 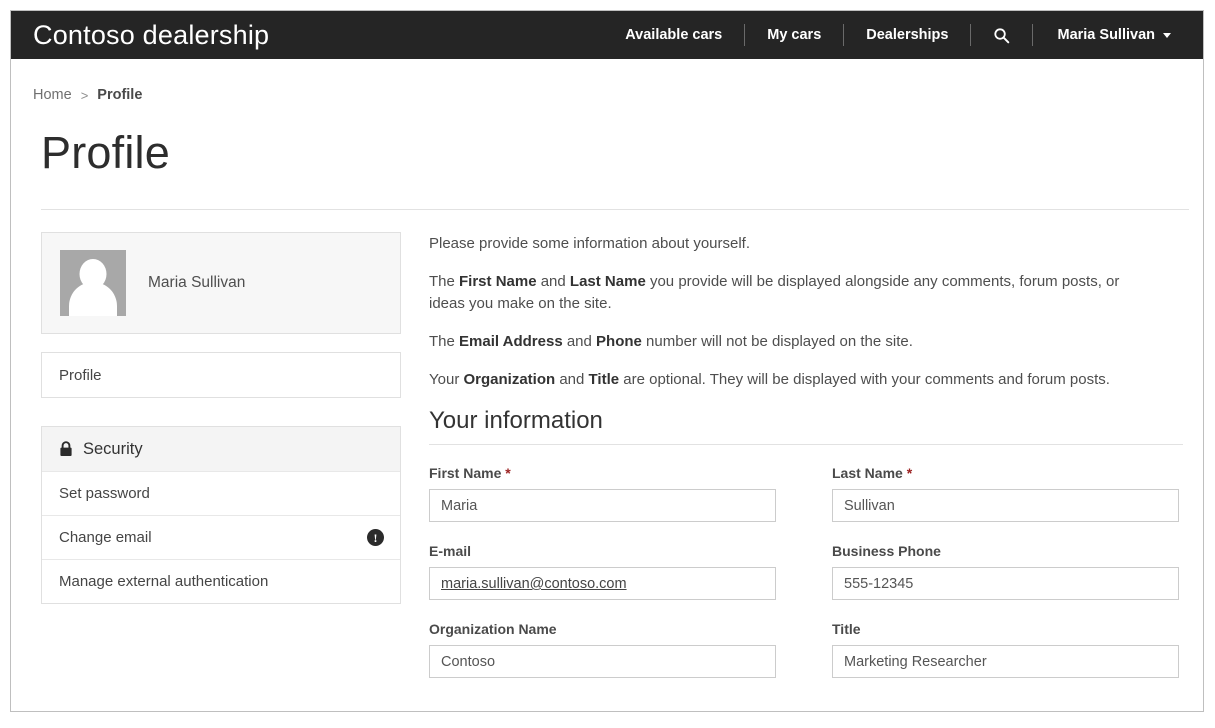 What do you see at coordinates (1005, 506) in the screenshot?
I see `last-name-input: Sullivan` at bounding box center [1005, 506].